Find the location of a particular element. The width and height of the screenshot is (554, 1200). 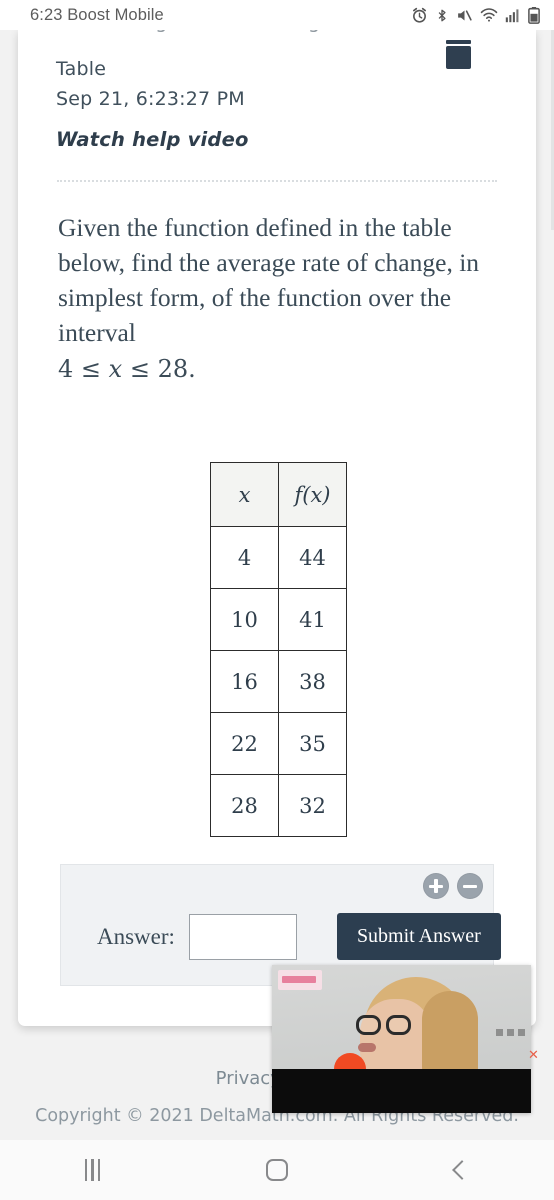

interval-rel-2: ≤ is located at coordinates (139, 369).